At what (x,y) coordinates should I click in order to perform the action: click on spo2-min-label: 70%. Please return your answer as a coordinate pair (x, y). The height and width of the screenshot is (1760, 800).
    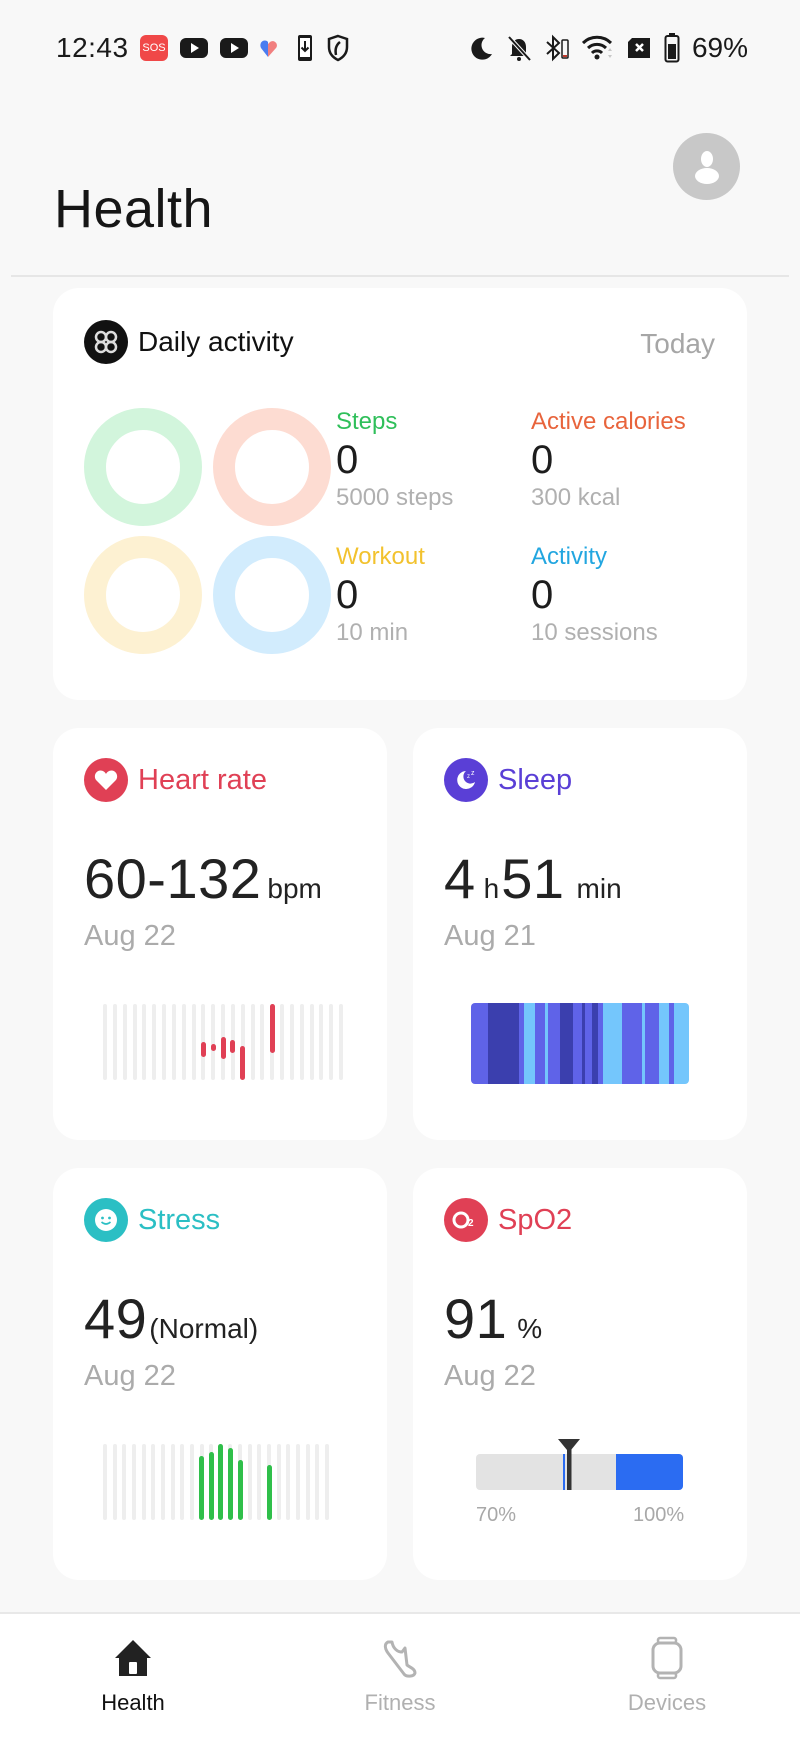
    Looking at the image, I should click on (496, 1515).